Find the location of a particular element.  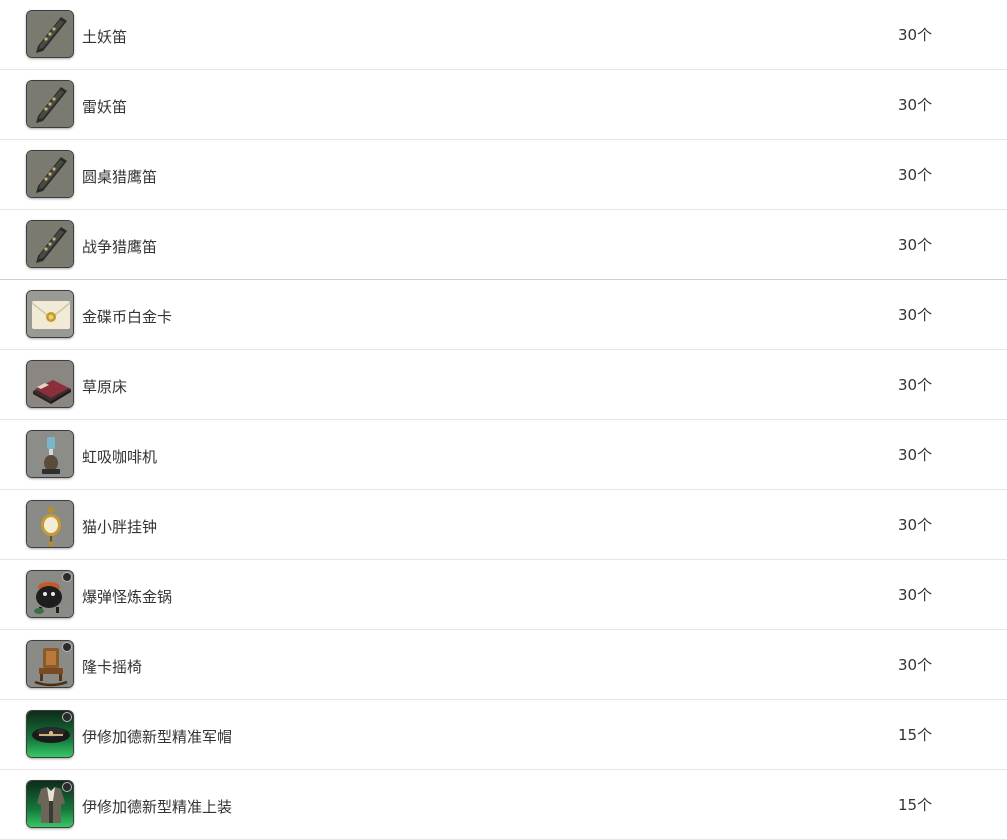

item-name: 战争猎鹰笛 is located at coordinates (120, 247).